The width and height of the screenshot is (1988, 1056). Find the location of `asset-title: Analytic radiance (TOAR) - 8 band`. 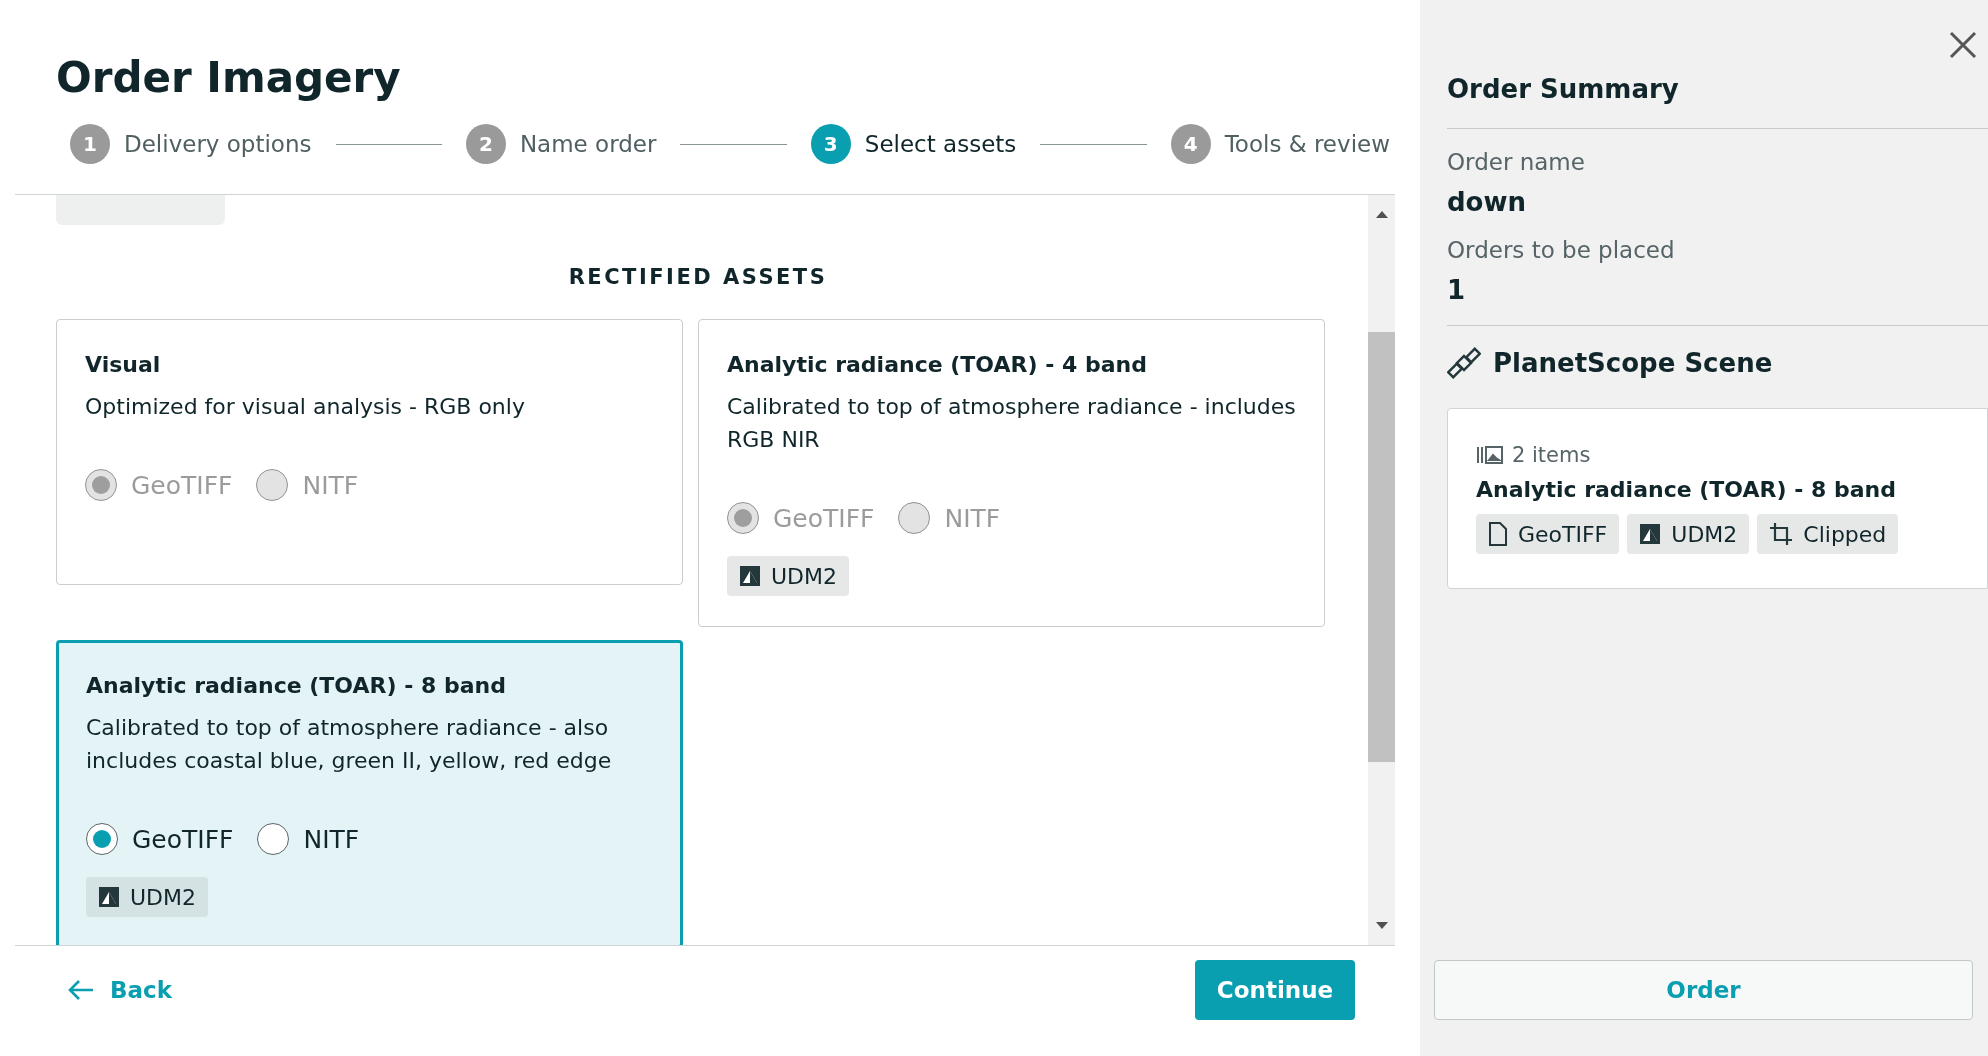

asset-title: Analytic radiance (TOAR) - 8 band is located at coordinates (296, 686).